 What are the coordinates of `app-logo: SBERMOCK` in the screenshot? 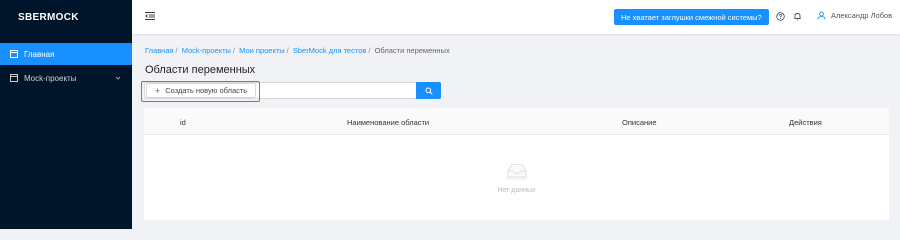 It's located at (66, 17).